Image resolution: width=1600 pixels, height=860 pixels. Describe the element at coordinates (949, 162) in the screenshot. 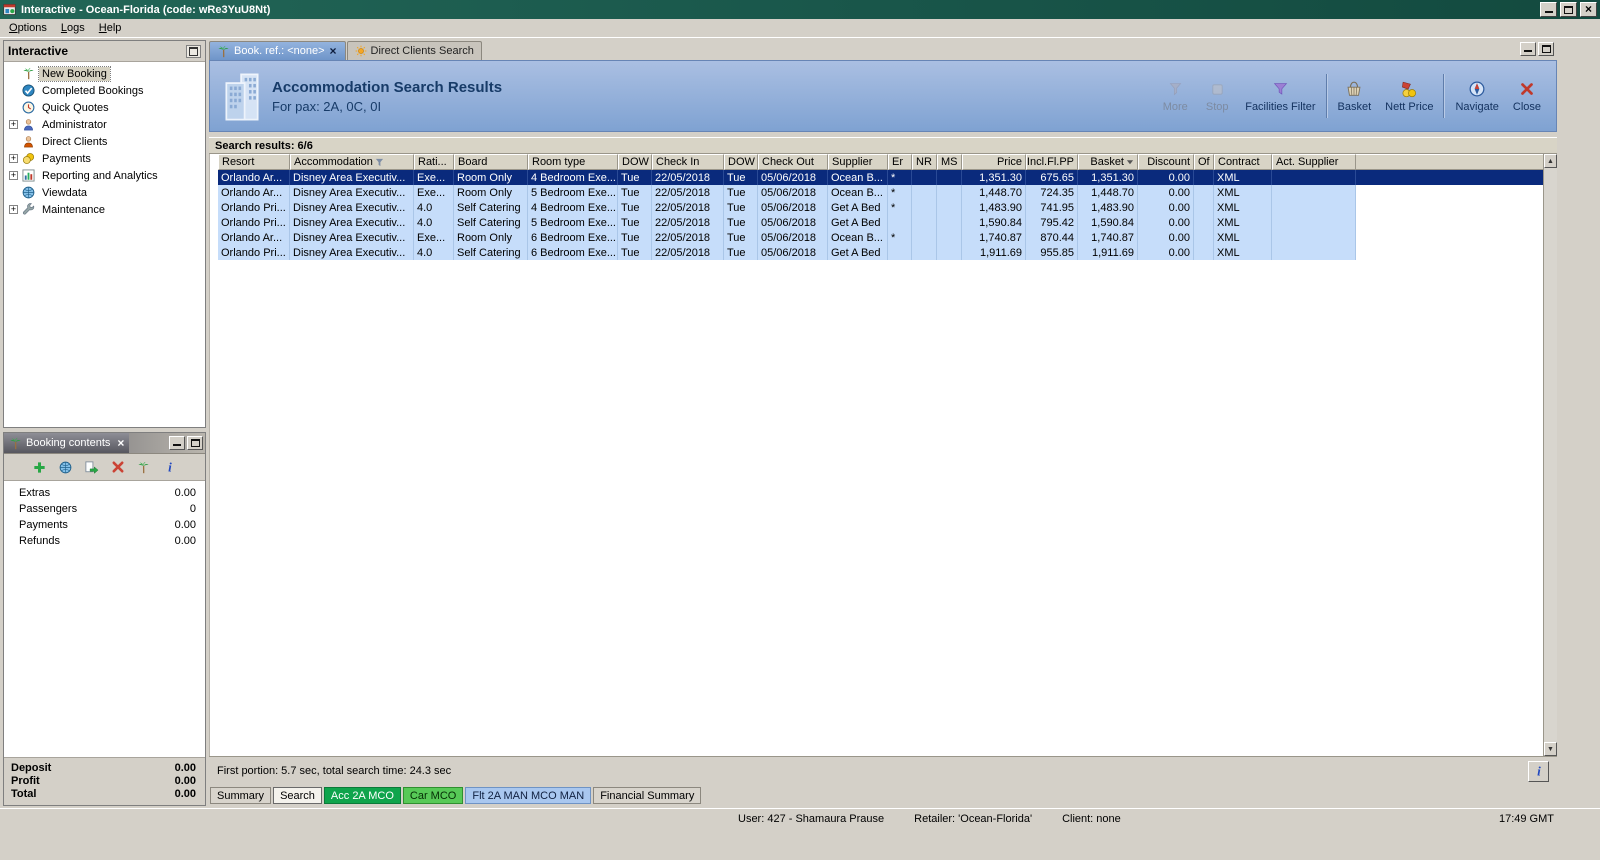

I see `column-header-ms: MS` at that location.